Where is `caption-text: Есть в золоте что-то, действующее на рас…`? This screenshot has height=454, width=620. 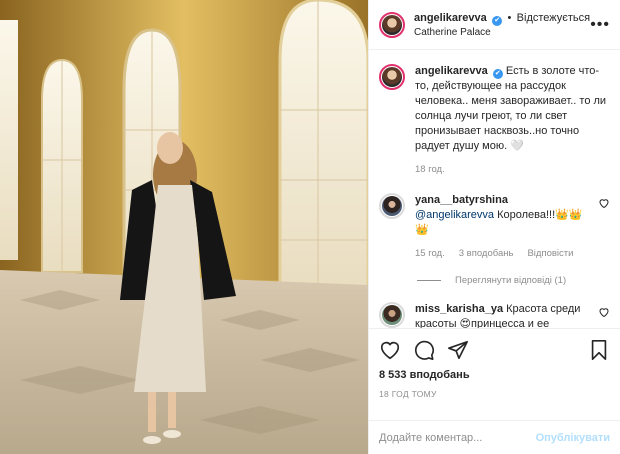
caption-text: Есть в золоте что-то, действующее на рас… is located at coordinates (511, 108).